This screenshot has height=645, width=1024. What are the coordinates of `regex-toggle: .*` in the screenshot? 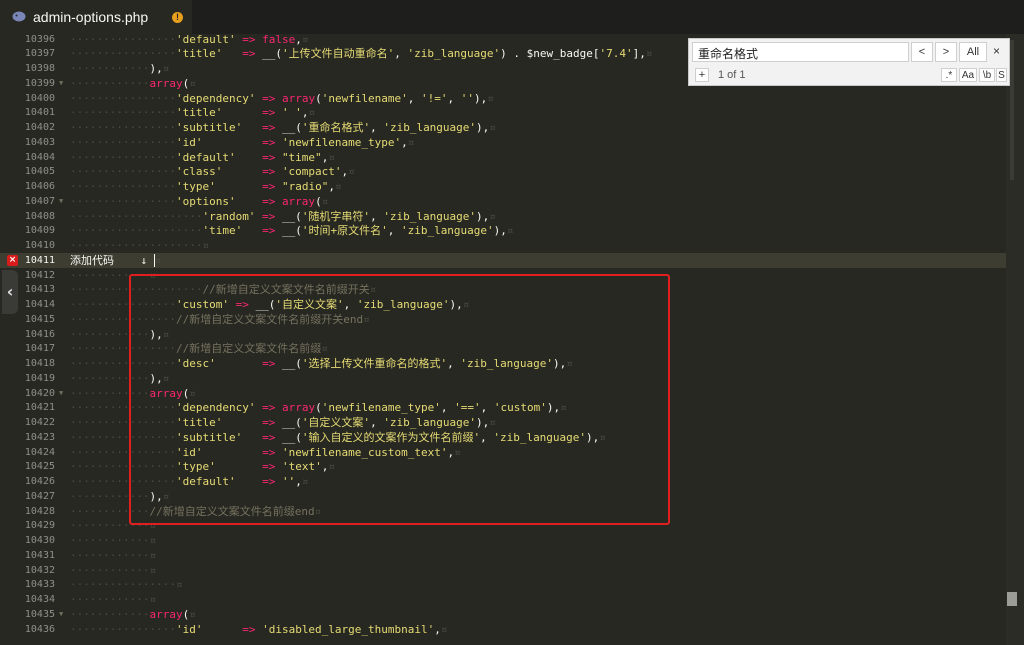 It's located at (949, 75).